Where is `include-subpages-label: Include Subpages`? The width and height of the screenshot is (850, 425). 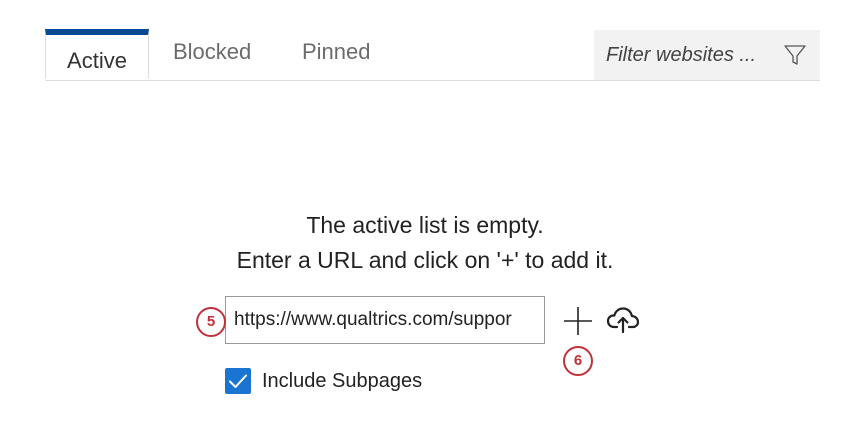 include-subpages-label: Include Subpages is located at coordinates (342, 381).